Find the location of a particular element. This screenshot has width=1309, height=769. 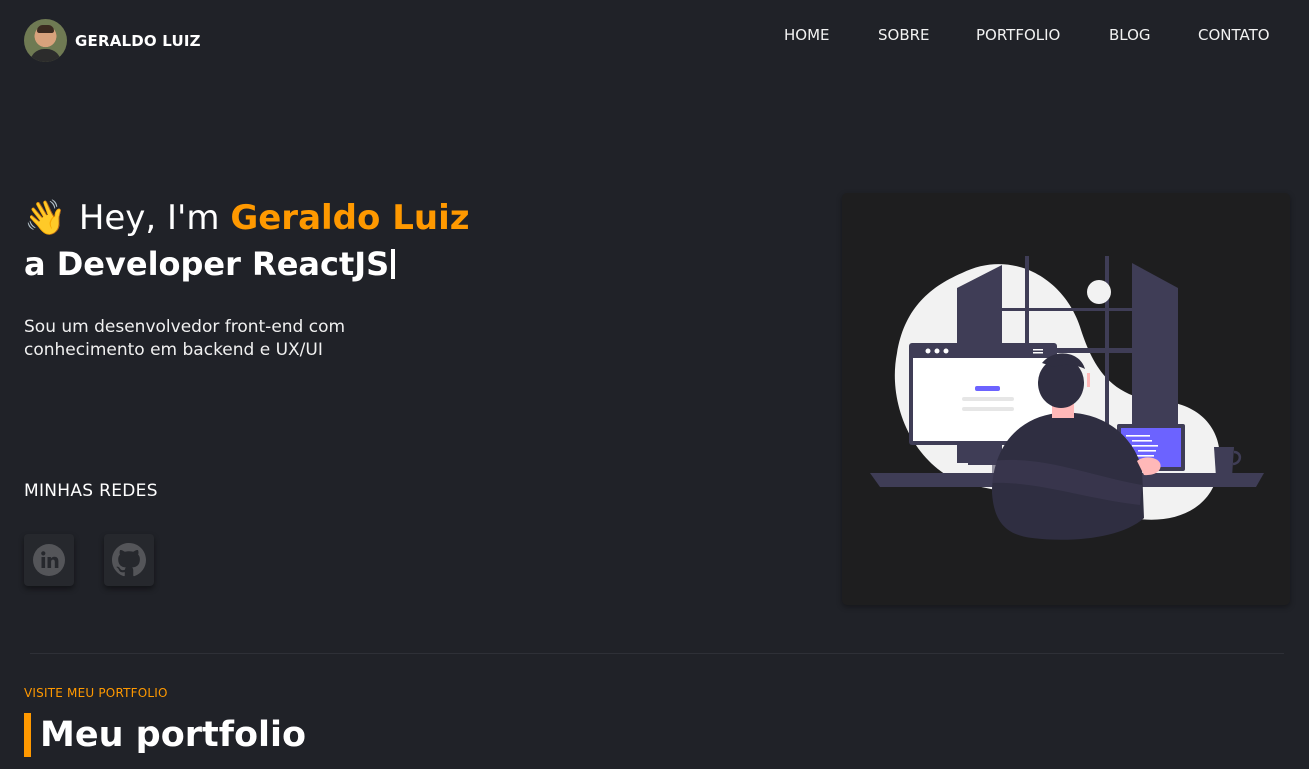

linkedin-icon is located at coordinates (49, 560).